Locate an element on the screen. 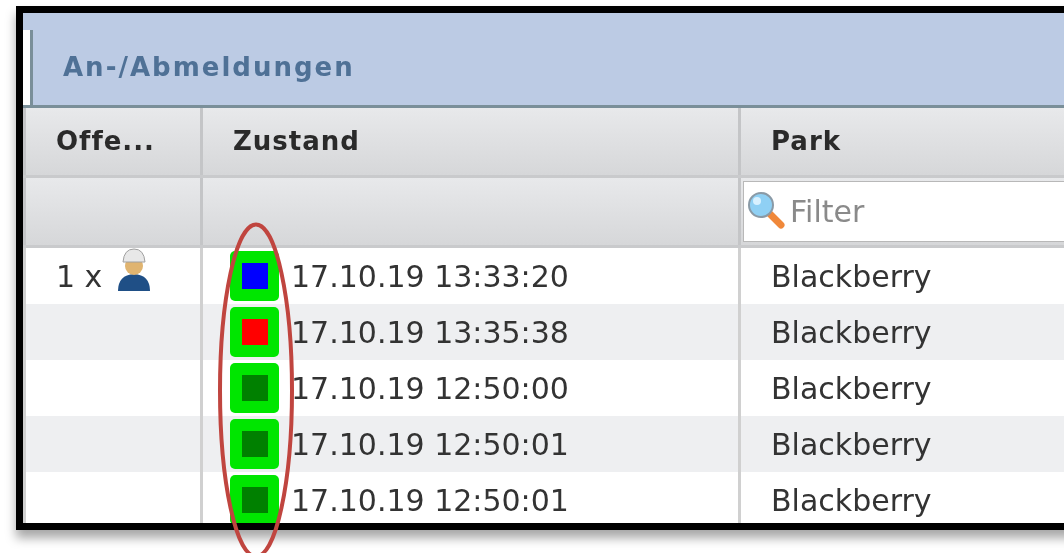  panel-title: An-/Abmeldungen is located at coordinates (209, 67).